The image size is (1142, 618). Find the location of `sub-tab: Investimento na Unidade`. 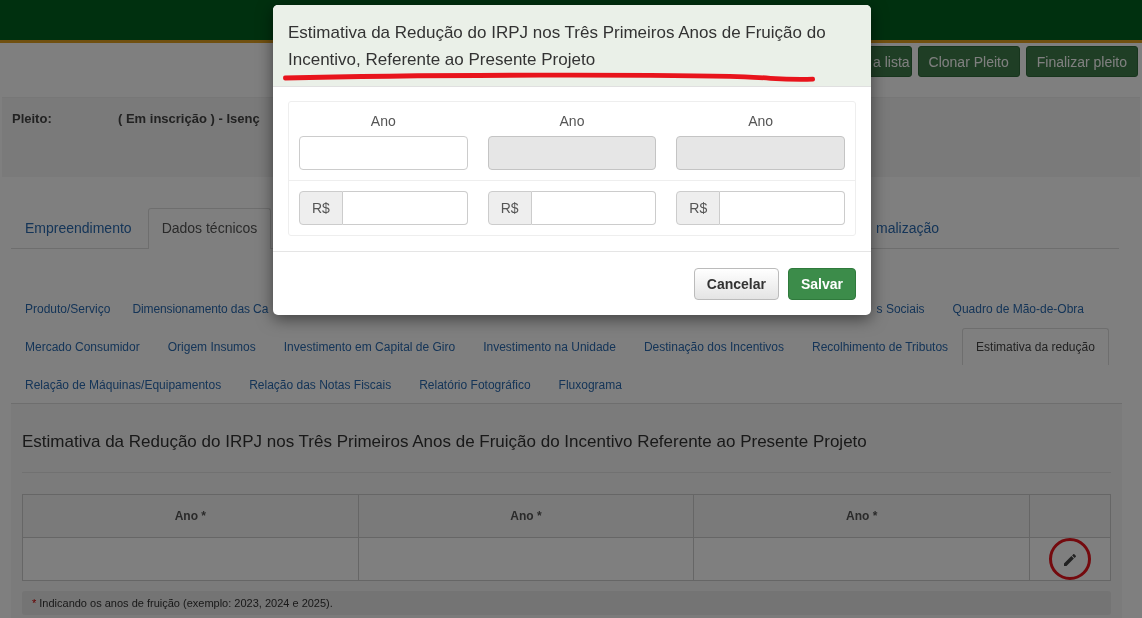

sub-tab: Investimento na Unidade is located at coordinates (549, 346).